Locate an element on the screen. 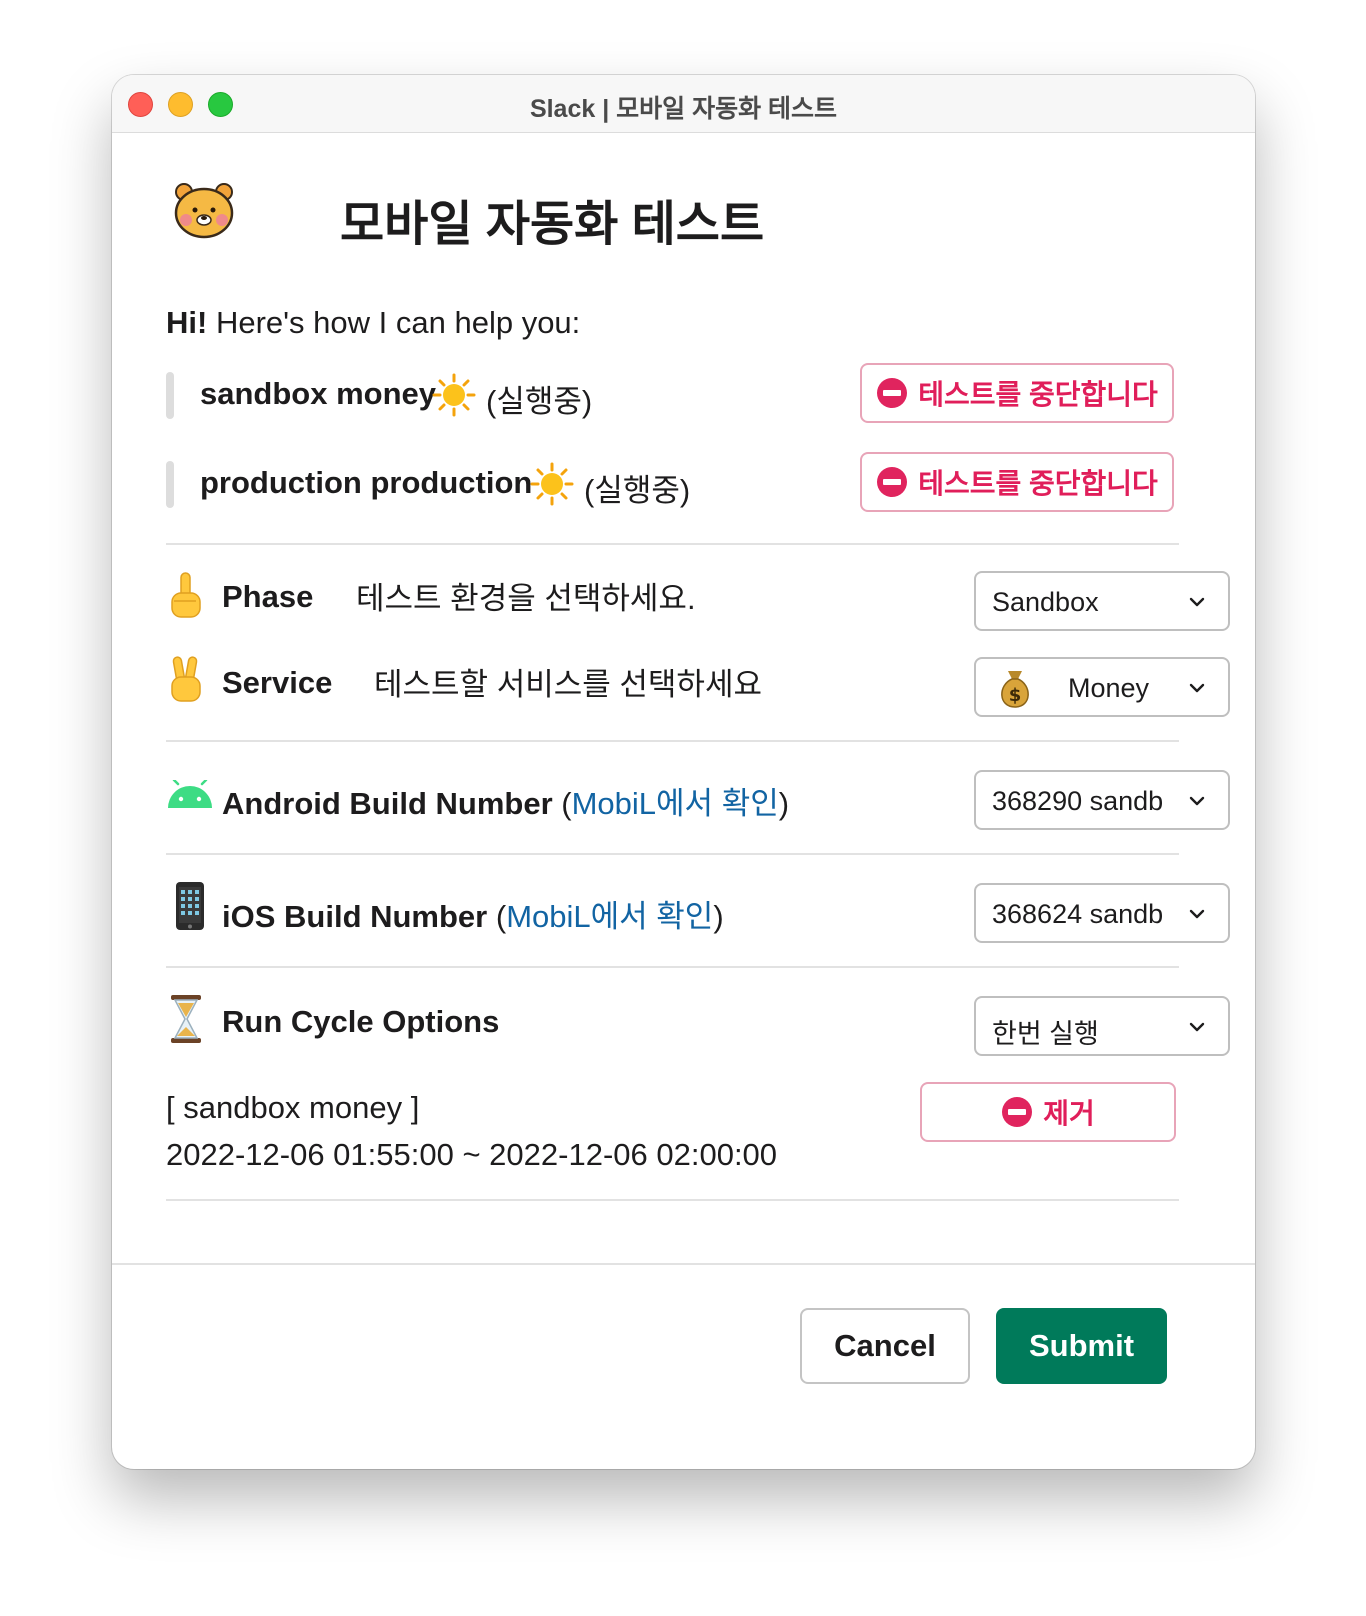  footer-divider is located at coordinates (683, 1264).